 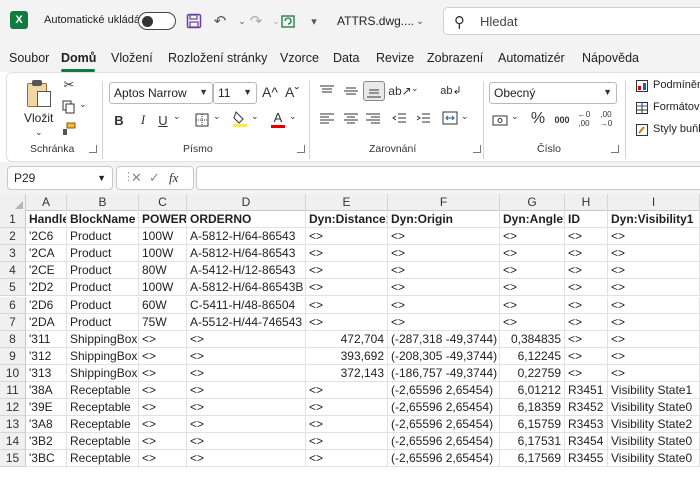 What do you see at coordinates (46, 339) in the screenshot?
I see `table-cell: '311` at bounding box center [46, 339].